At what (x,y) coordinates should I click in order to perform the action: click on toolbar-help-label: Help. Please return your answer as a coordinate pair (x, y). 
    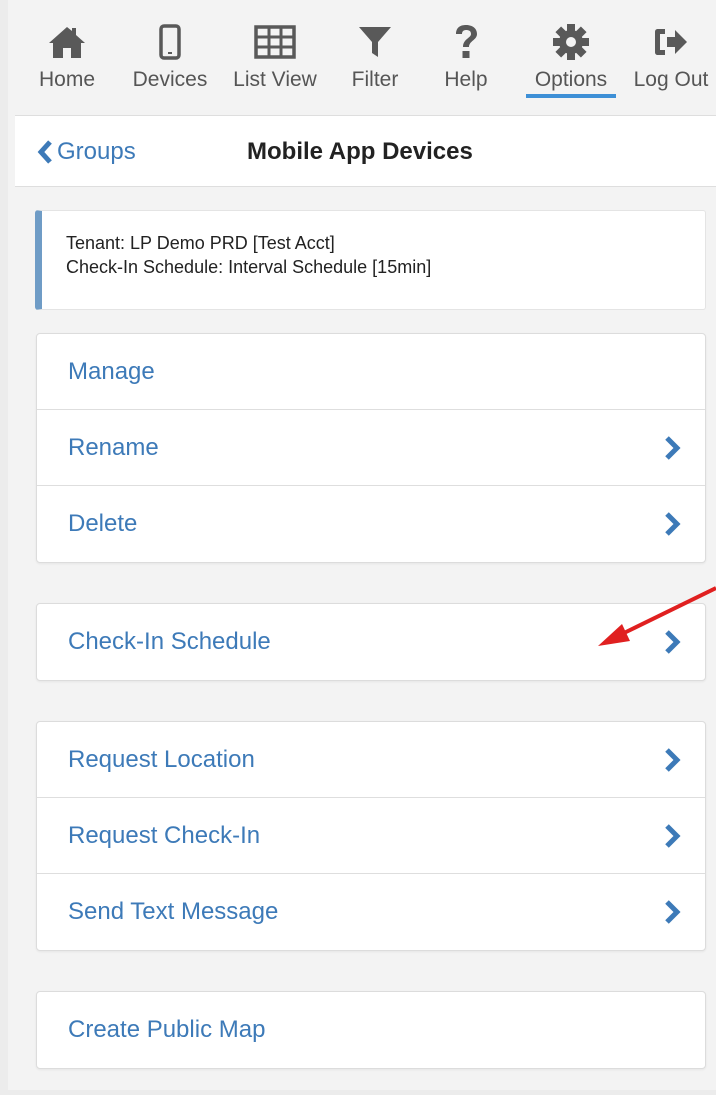
    Looking at the image, I should click on (466, 79).